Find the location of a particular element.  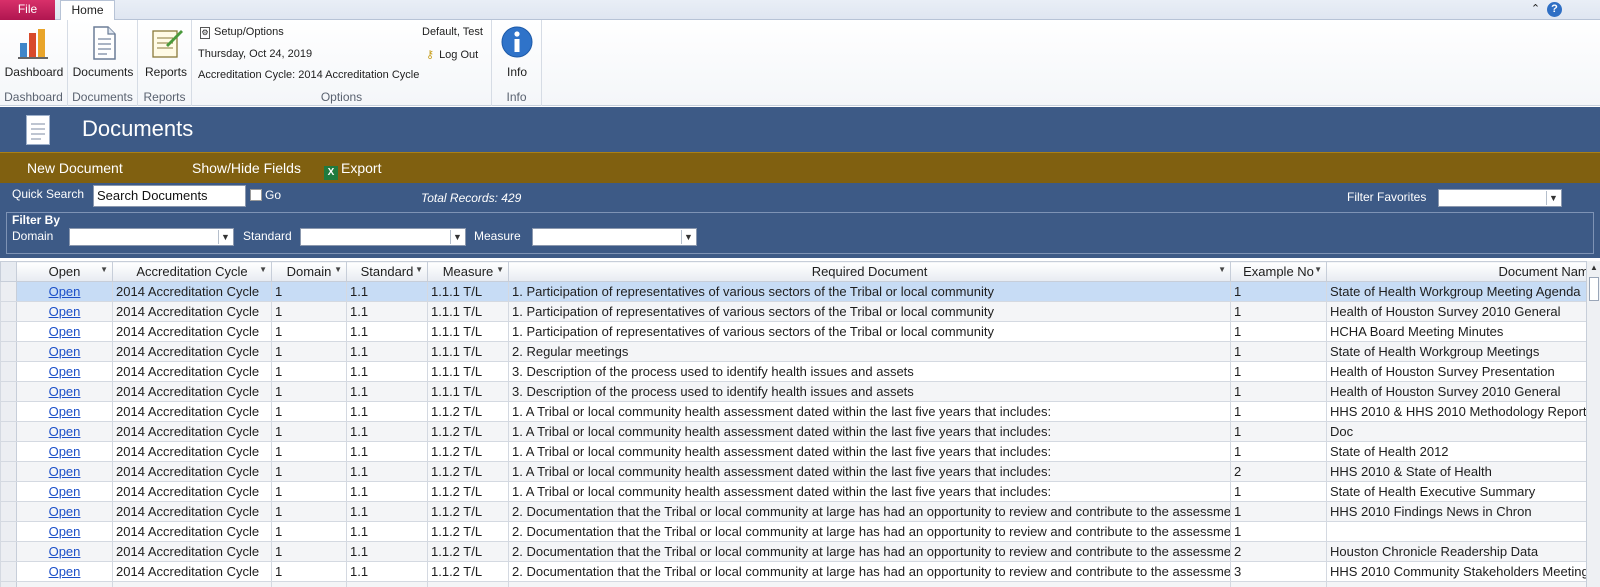

scroll-up-icon: ▲ is located at coordinates (1593, 268).